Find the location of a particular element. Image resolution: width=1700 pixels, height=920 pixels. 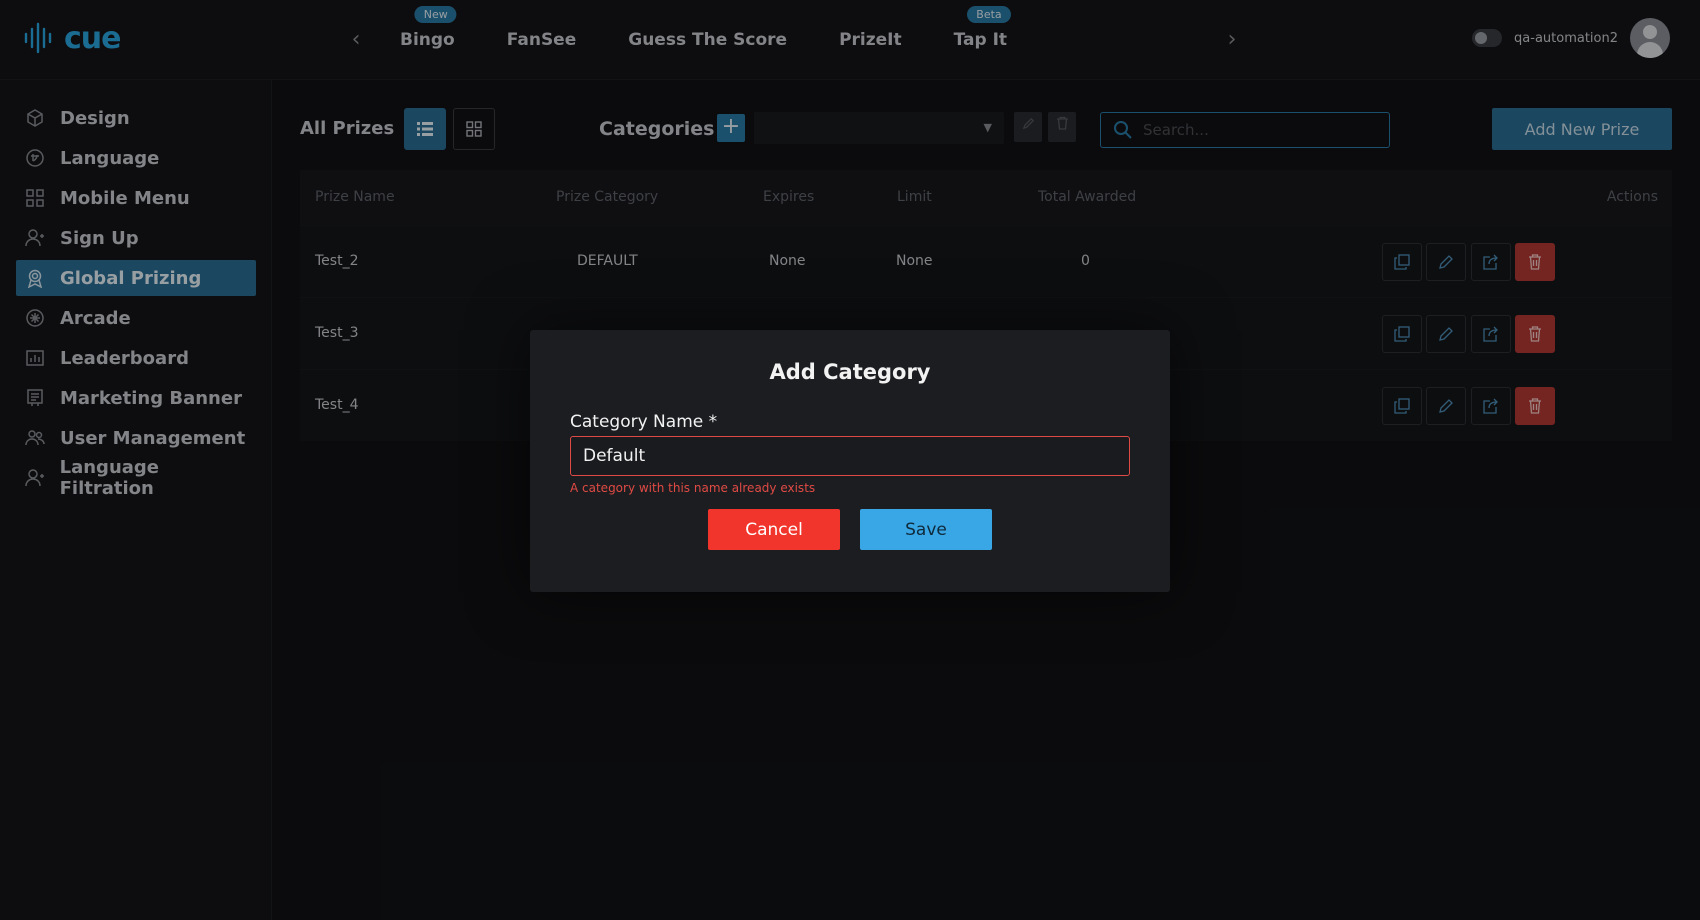

error-message: A category with this name already exists is located at coordinates (693, 488).